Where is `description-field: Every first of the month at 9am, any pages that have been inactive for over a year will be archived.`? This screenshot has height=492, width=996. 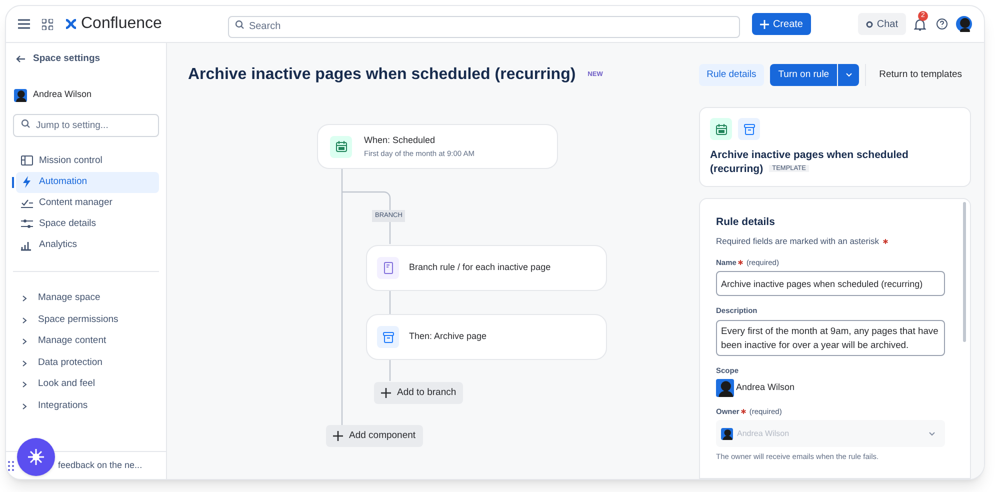 description-field: Every first of the month at 9am, any pages that have been inactive for over a year will be archived. is located at coordinates (830, 338).